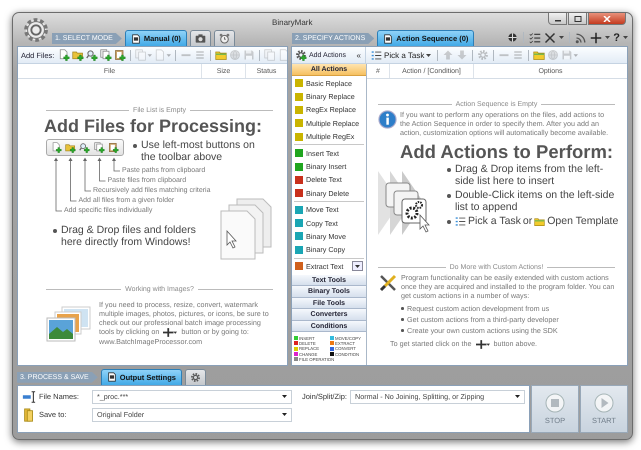  Describe the element at coordinates (154, 126) in the screenshot. I see `heading: Add Files for Processing:` at that location.